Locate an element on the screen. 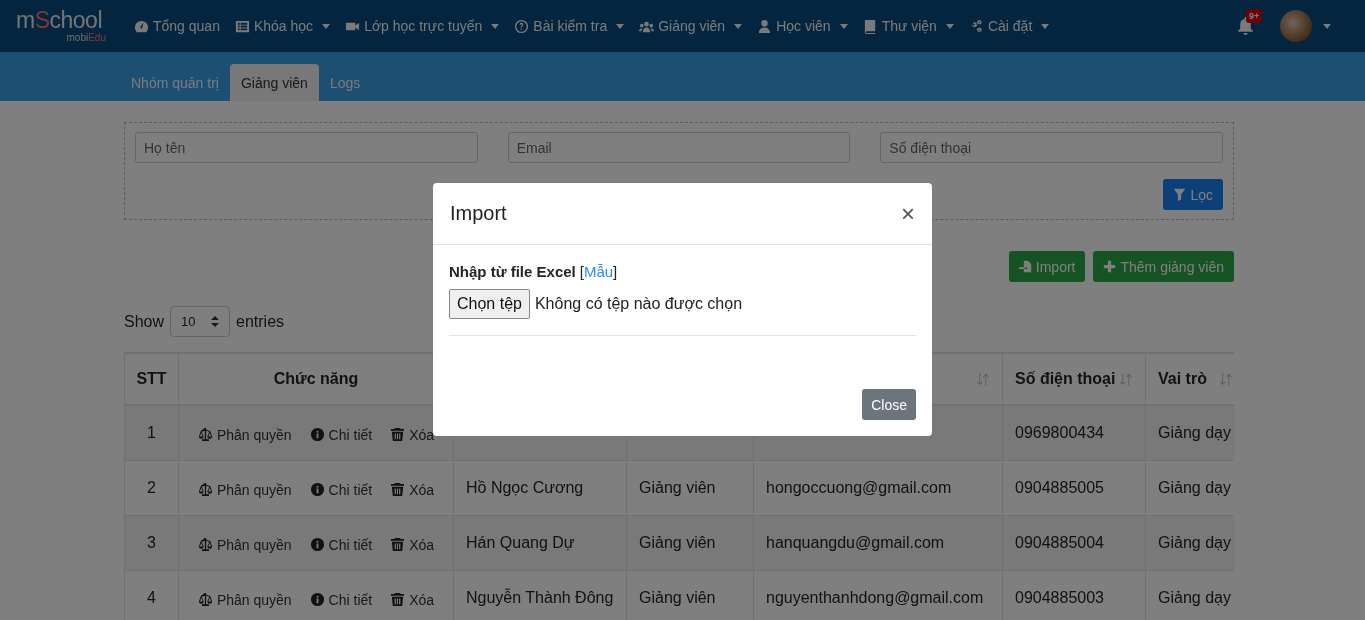  page-size-select: 10 is located at coordinates (200, 321).